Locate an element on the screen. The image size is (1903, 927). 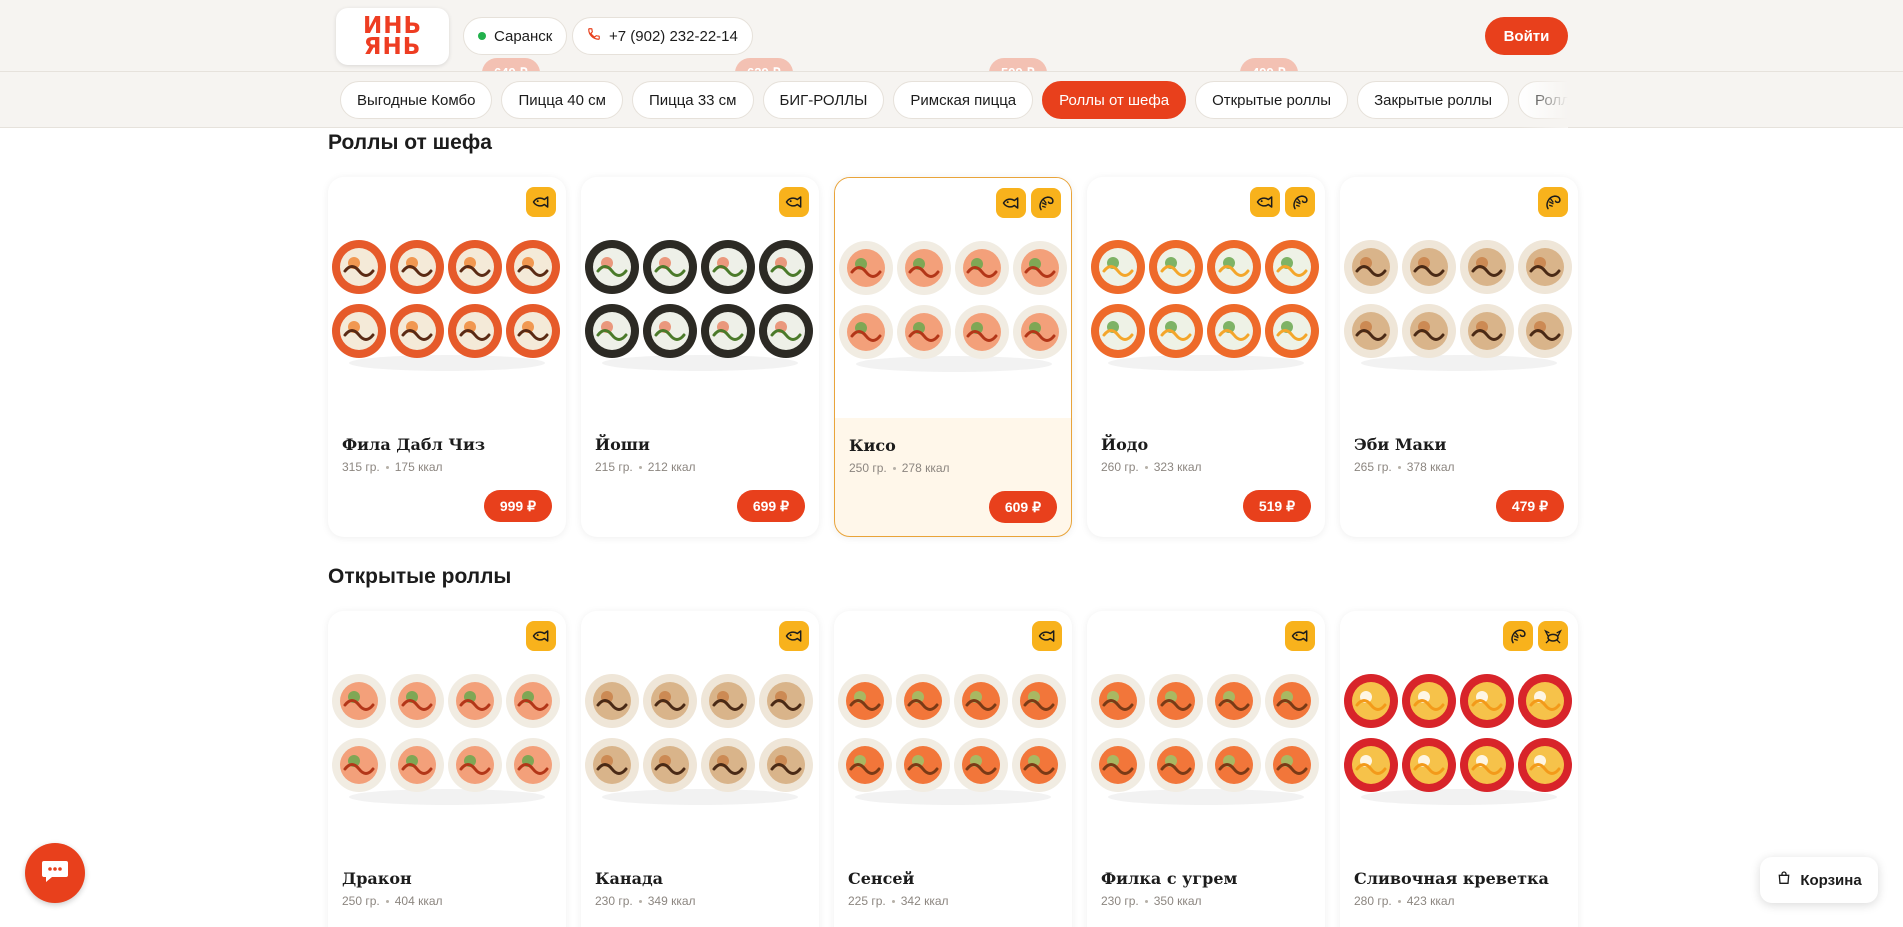
product-name: Сенсей is located at coordinates (881, 878).